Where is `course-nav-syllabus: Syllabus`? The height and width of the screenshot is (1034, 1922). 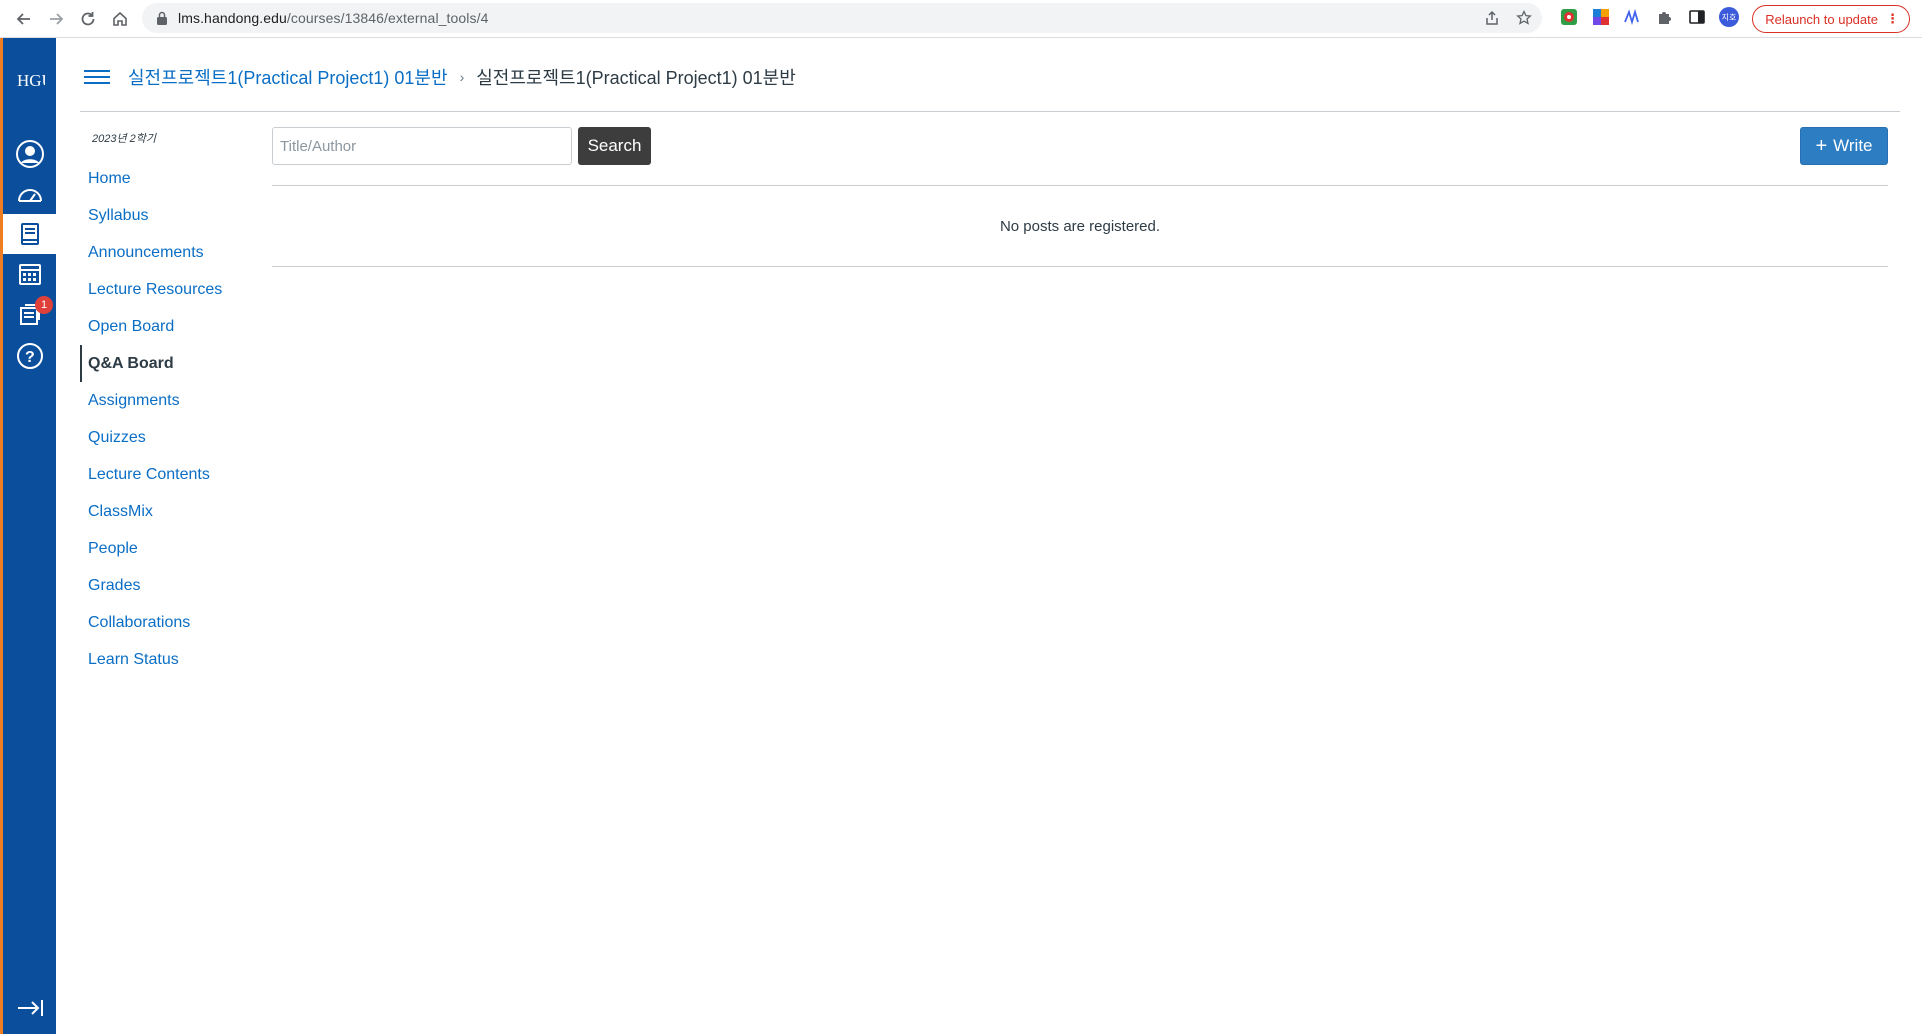 course-nav-syllabus: Syllabus is located at coordinates (170, 215).